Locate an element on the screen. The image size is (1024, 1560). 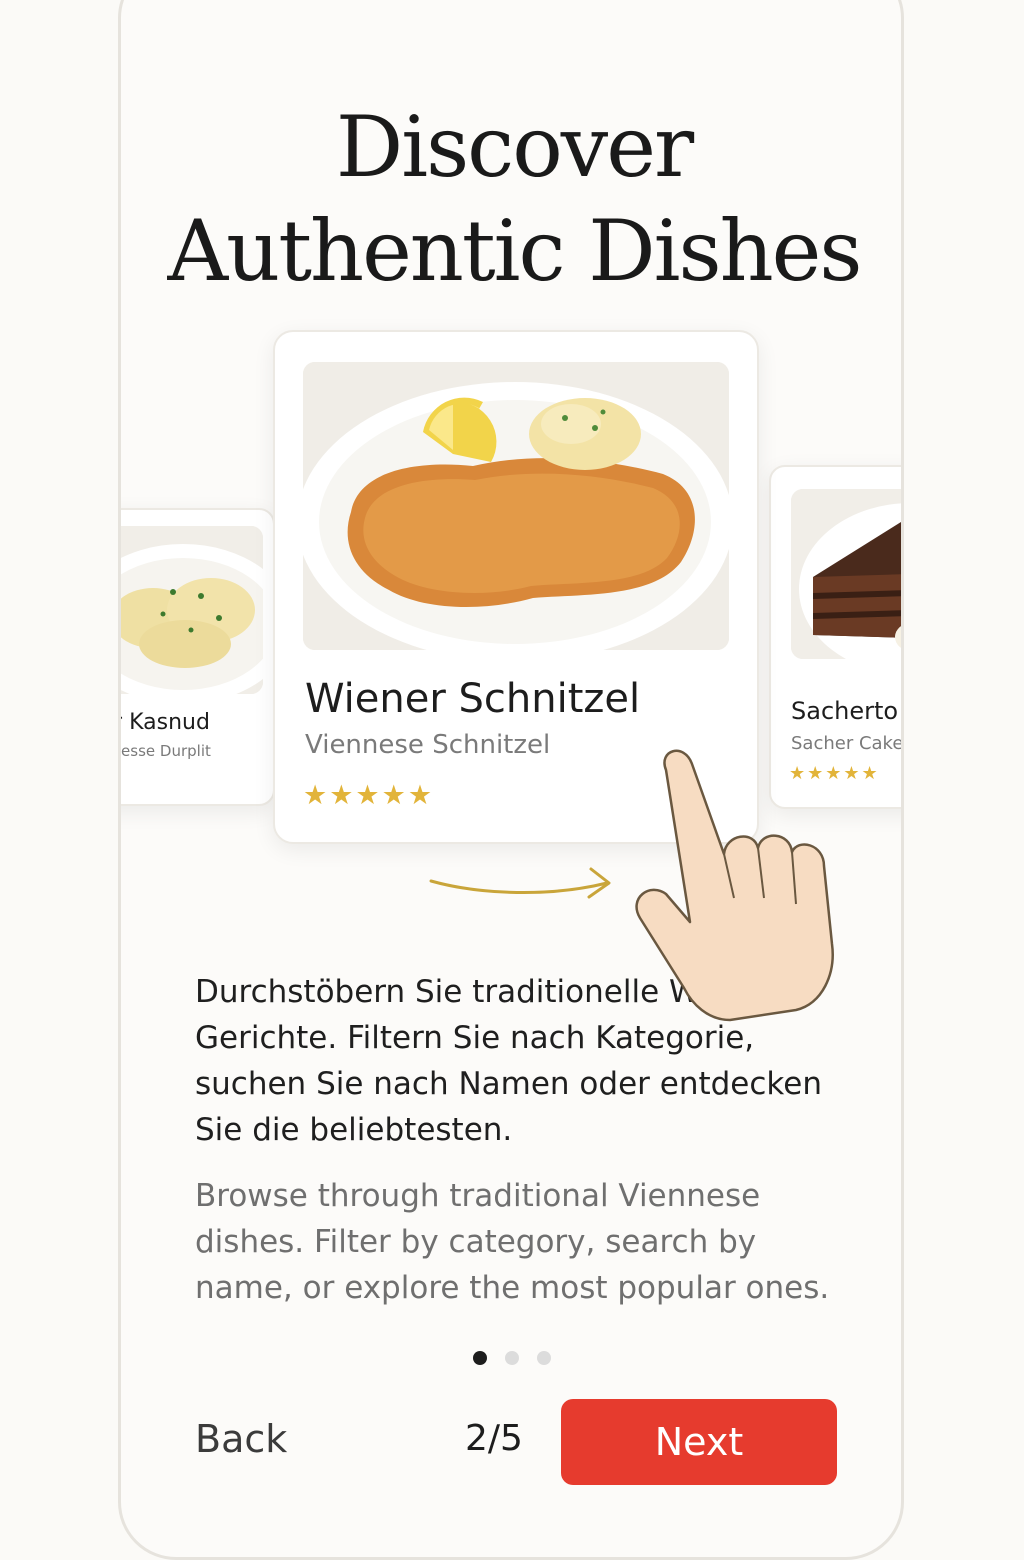
dish-name: Sacherto is located at coordinates (845, 711).